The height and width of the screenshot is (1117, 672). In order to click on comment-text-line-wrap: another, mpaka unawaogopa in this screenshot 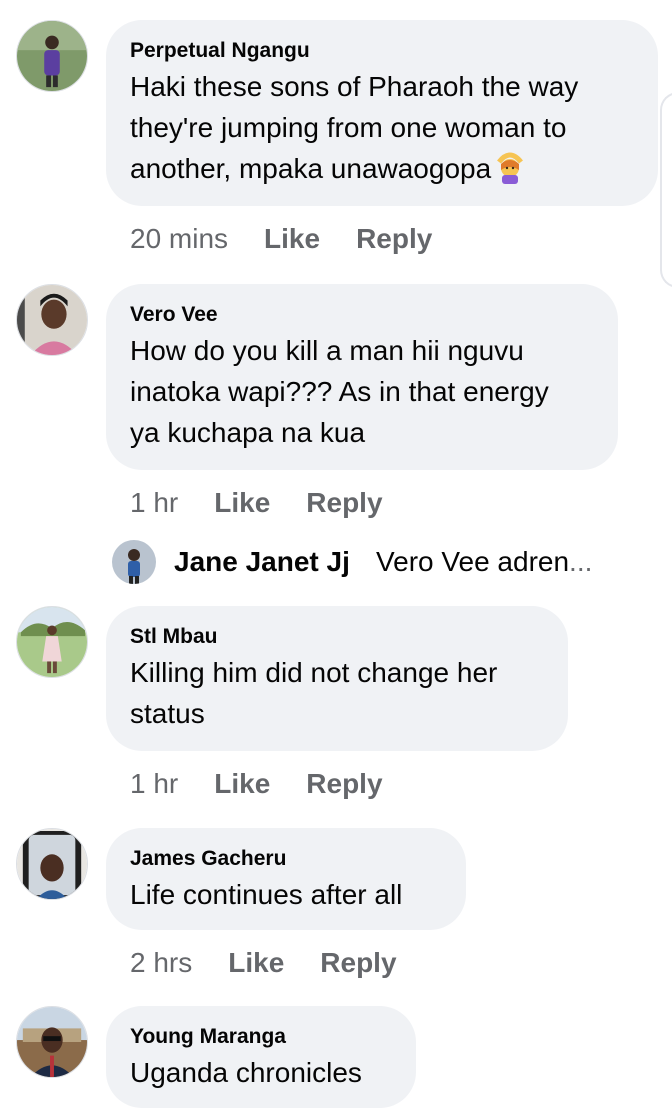, I will do `click(382, 168)`.